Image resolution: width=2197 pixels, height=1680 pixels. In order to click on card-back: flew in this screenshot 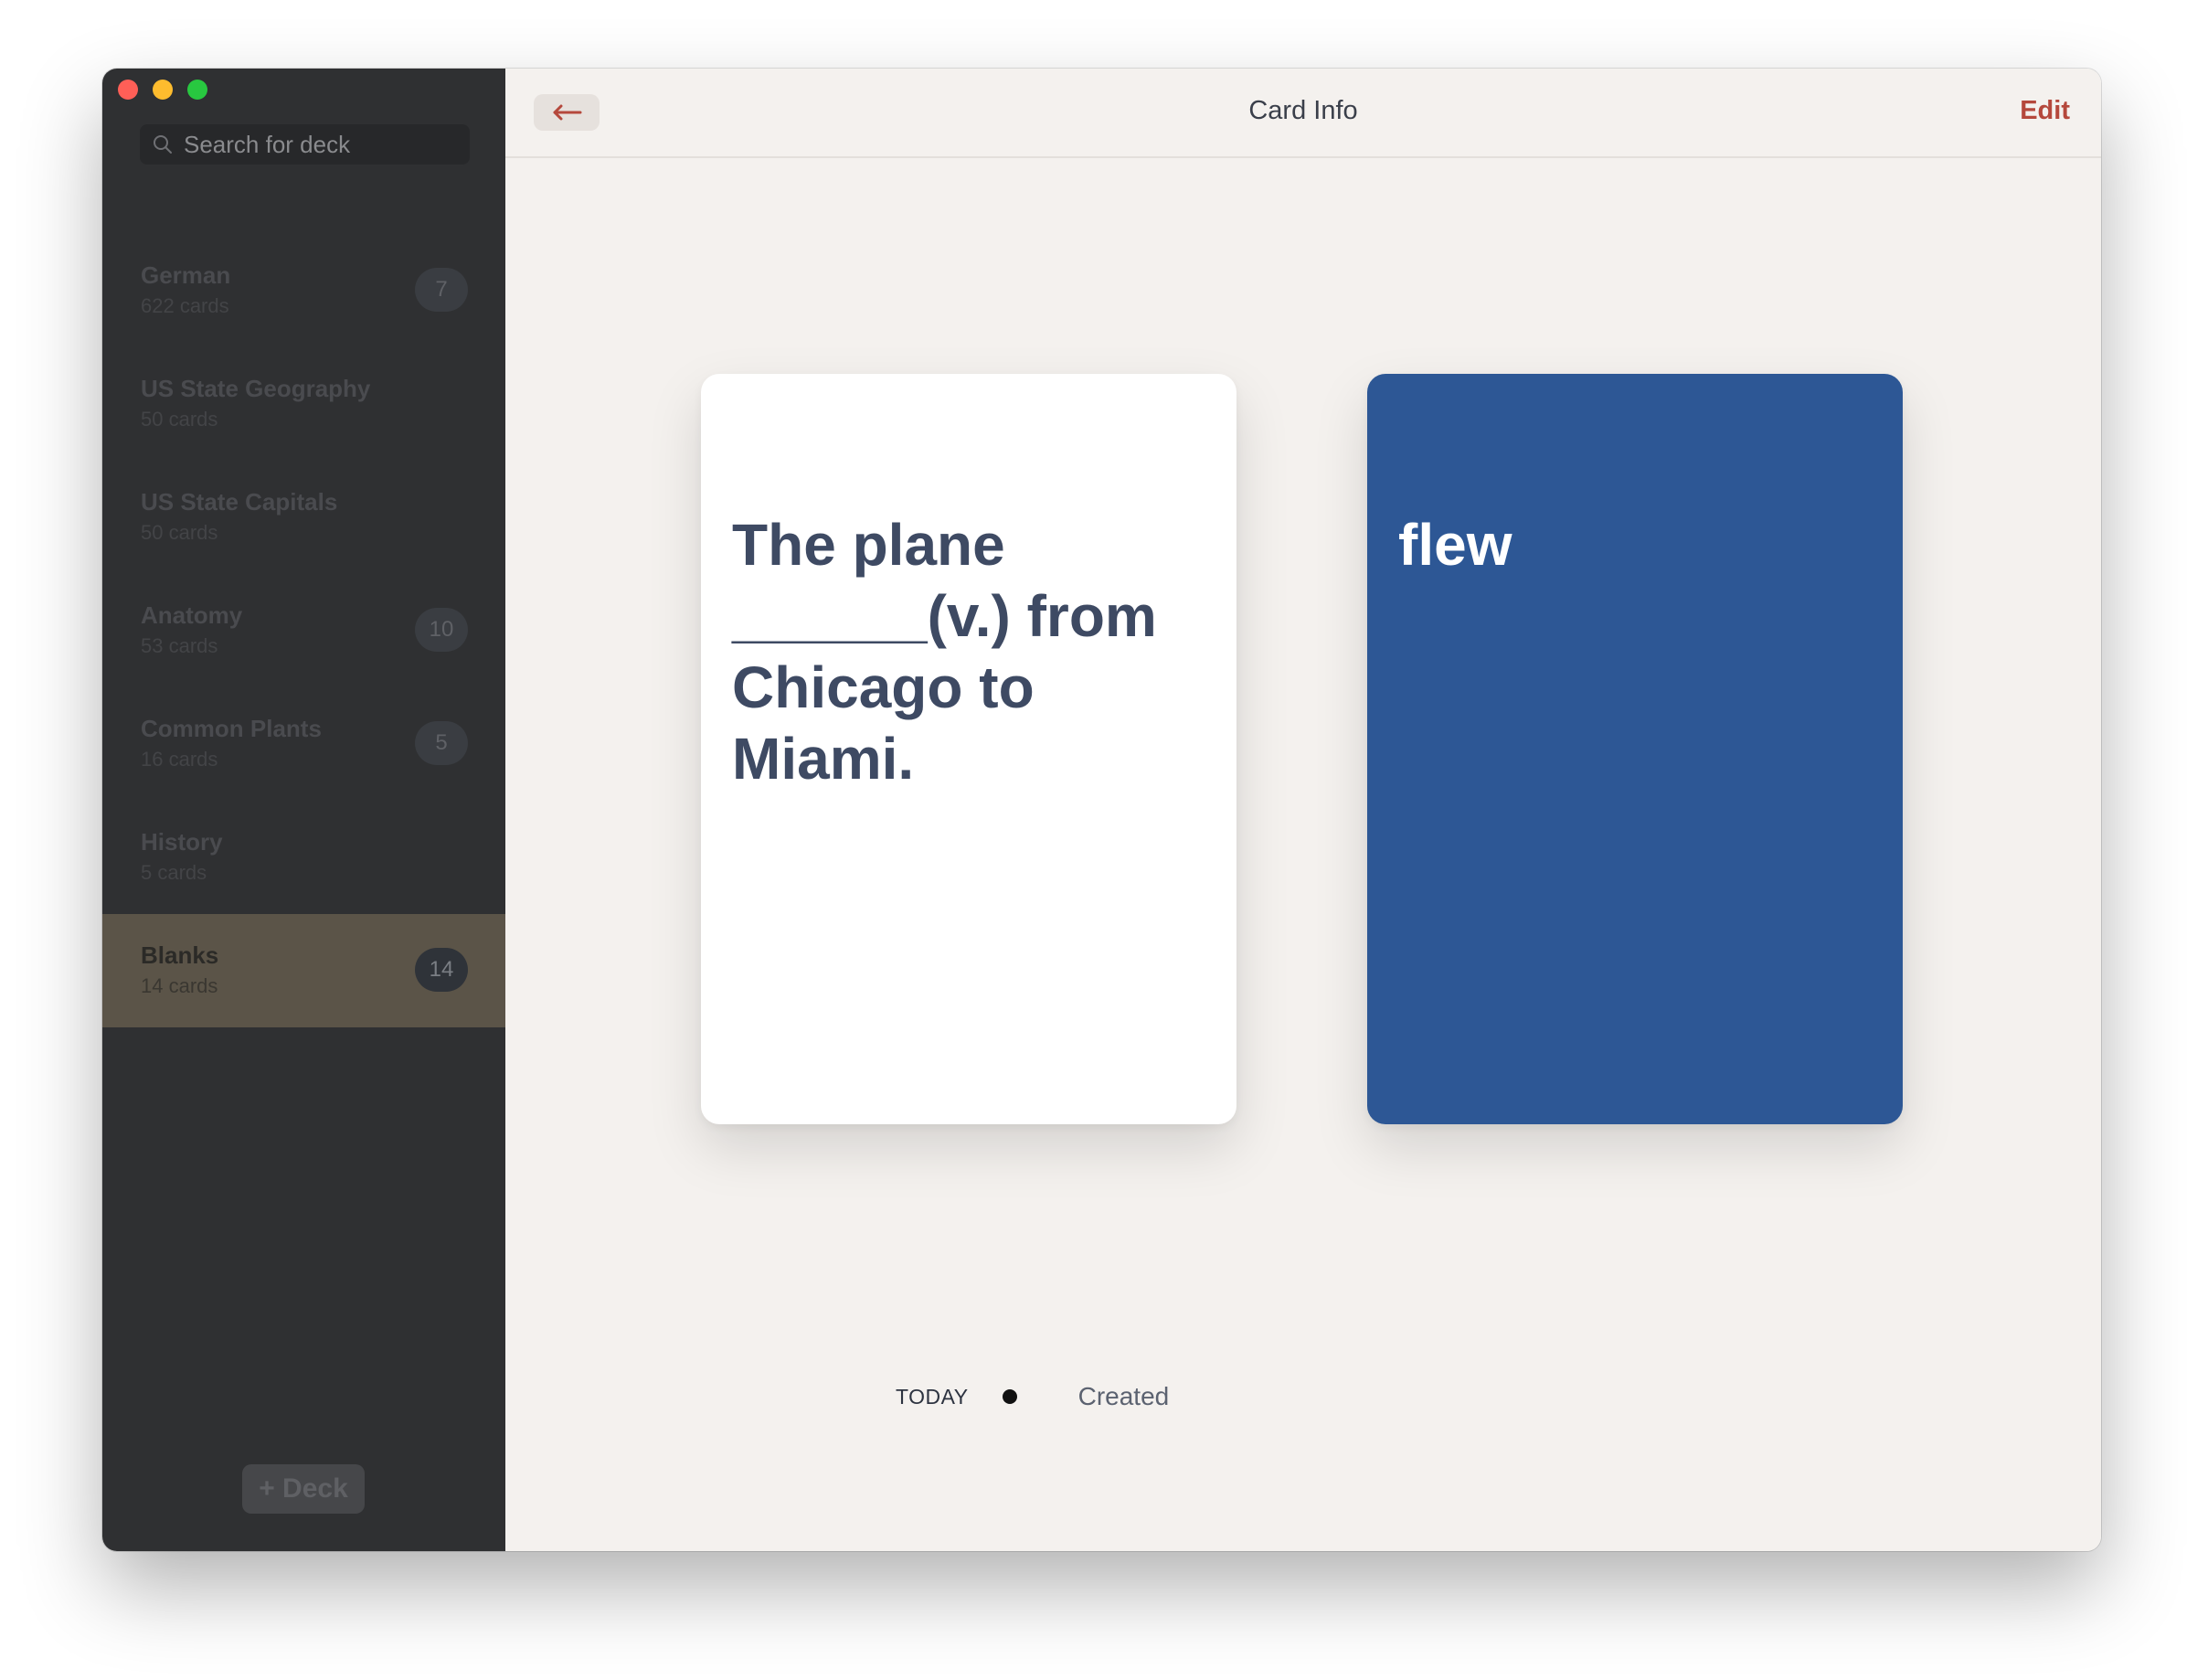, I will do `click(1635, 749)`.